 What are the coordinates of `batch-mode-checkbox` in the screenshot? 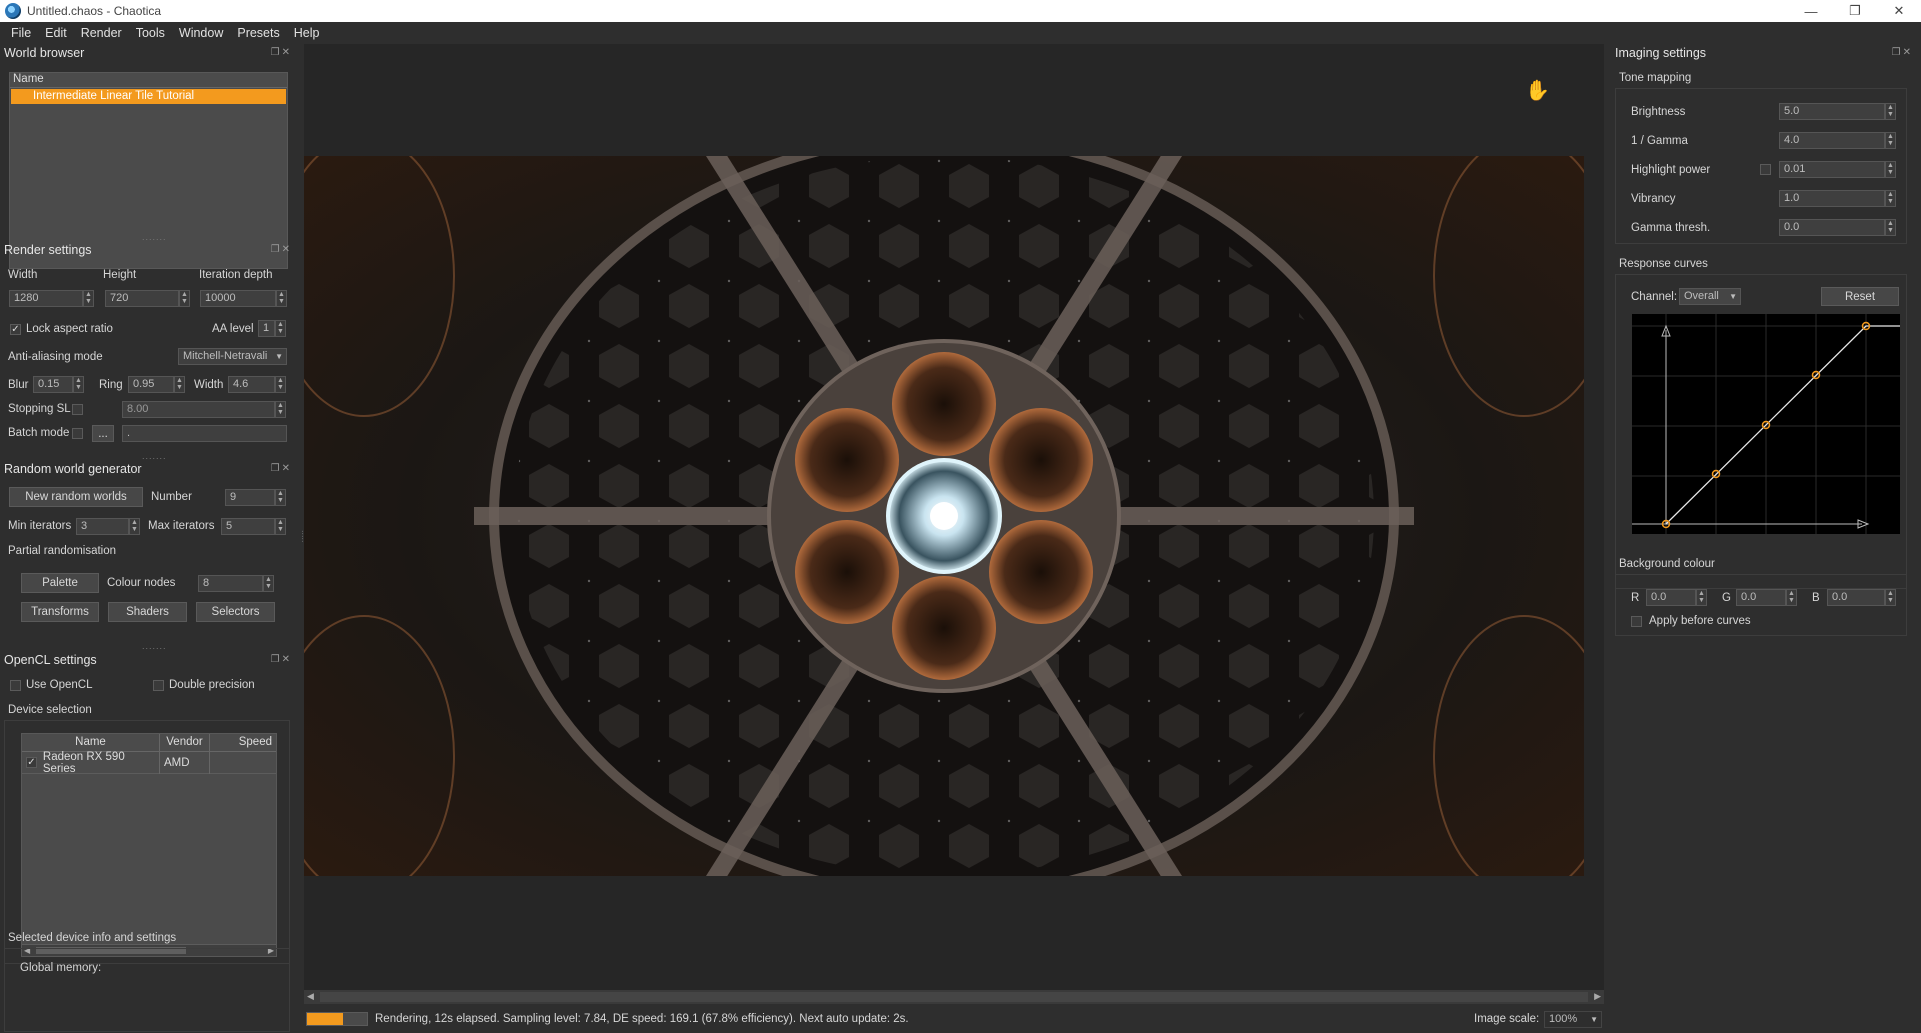 It's located at (77, 433).